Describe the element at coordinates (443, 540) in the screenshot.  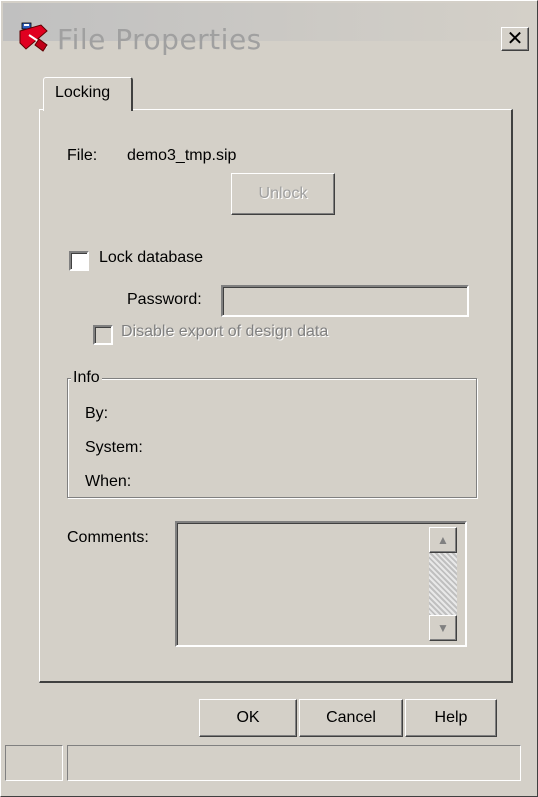
I see `scroll-up-icon: ▲` at that location.